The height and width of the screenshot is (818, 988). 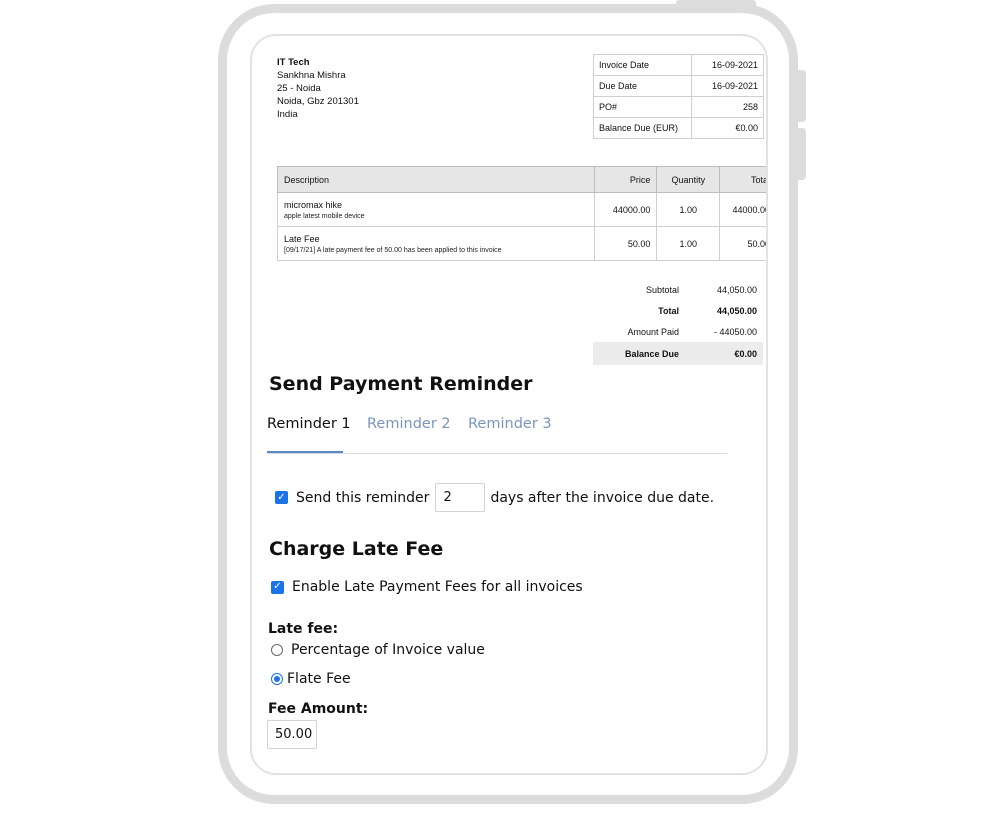 What do you see at coordinates (436, 179) in the screenshot?
I see `column-header-description: Description` at bounding box center [436, 179].